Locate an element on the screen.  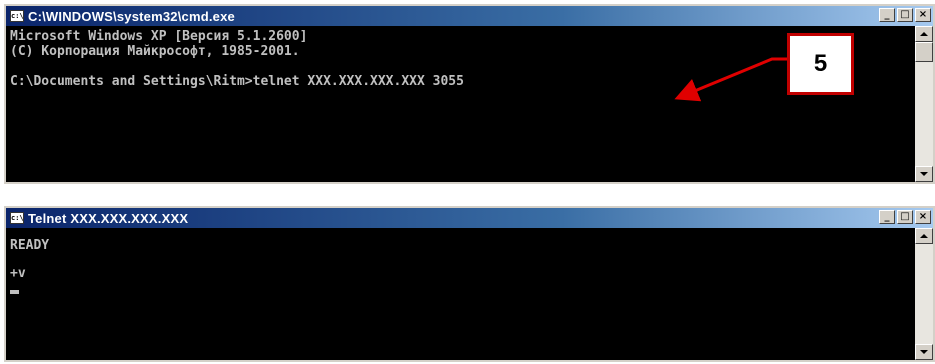
cmd-window-title: C:\WINDOWS\system32\cmd.exe is located at coordinates (131, 16).